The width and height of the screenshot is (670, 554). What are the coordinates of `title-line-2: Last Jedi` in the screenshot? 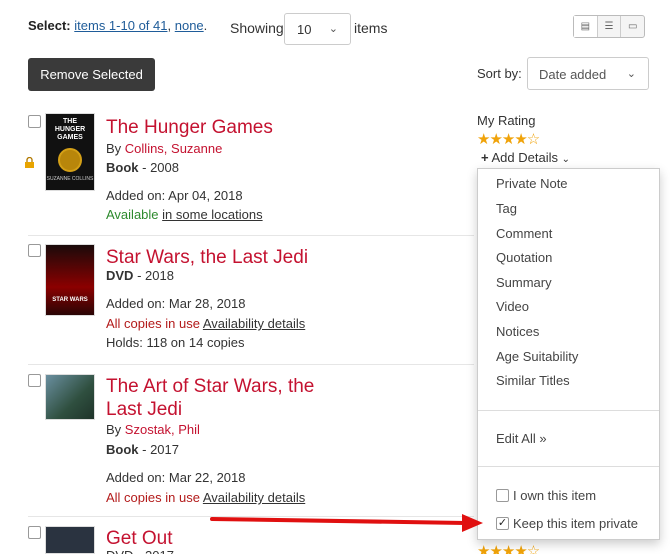 It's located at (144, 409).